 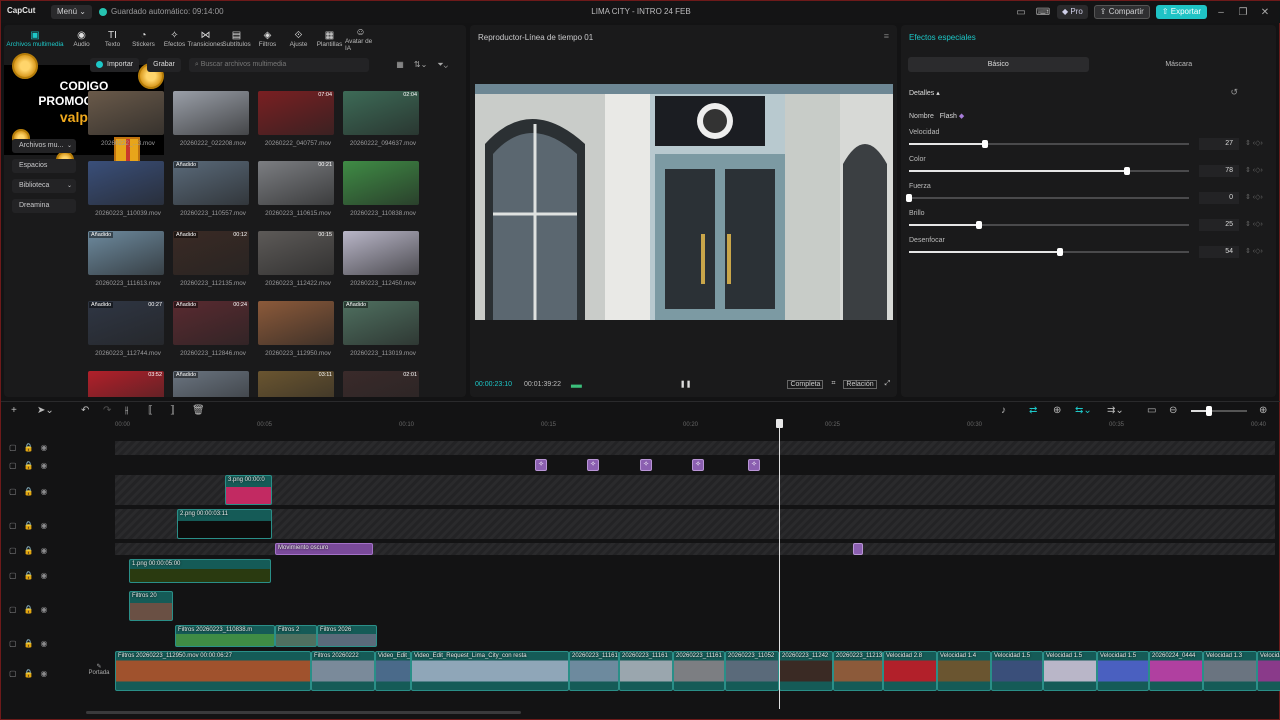 I want to click on timeline-scrollbar, so click(x=303, y=712).